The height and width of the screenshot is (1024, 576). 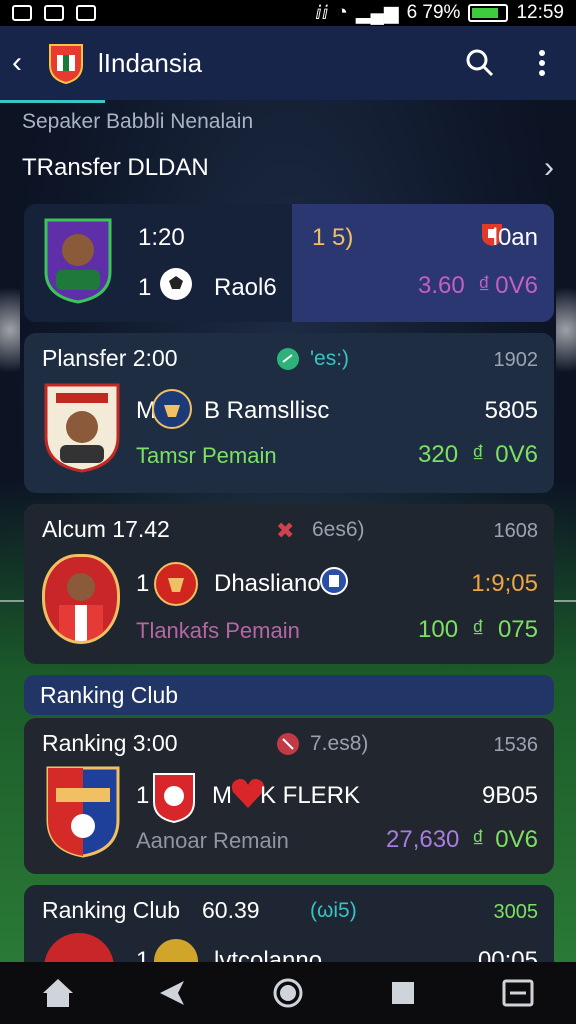 What do you see at coordinates (145, 287) in the screenshot?
I see `card1-score-left: 1` at bounding box center [145, 287].